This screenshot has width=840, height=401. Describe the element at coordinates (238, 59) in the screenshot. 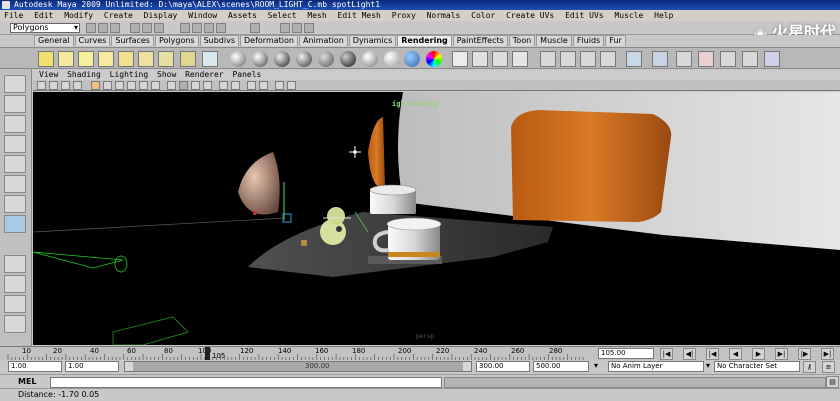

I see `lambert-material-icon` at that location.